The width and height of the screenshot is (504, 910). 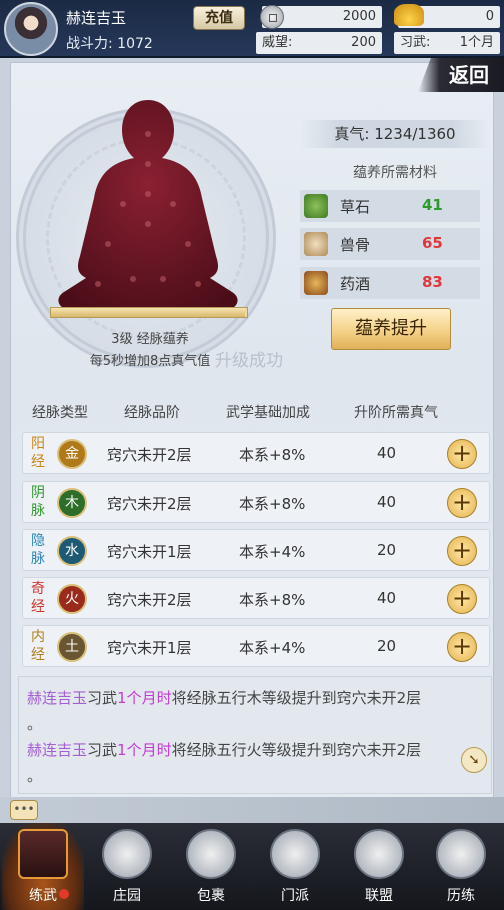 What do you see at coordinates (249, 361) in the screenshot?
I see `upgrade-success-text: 升级成功` at bounding box center [249, 361].